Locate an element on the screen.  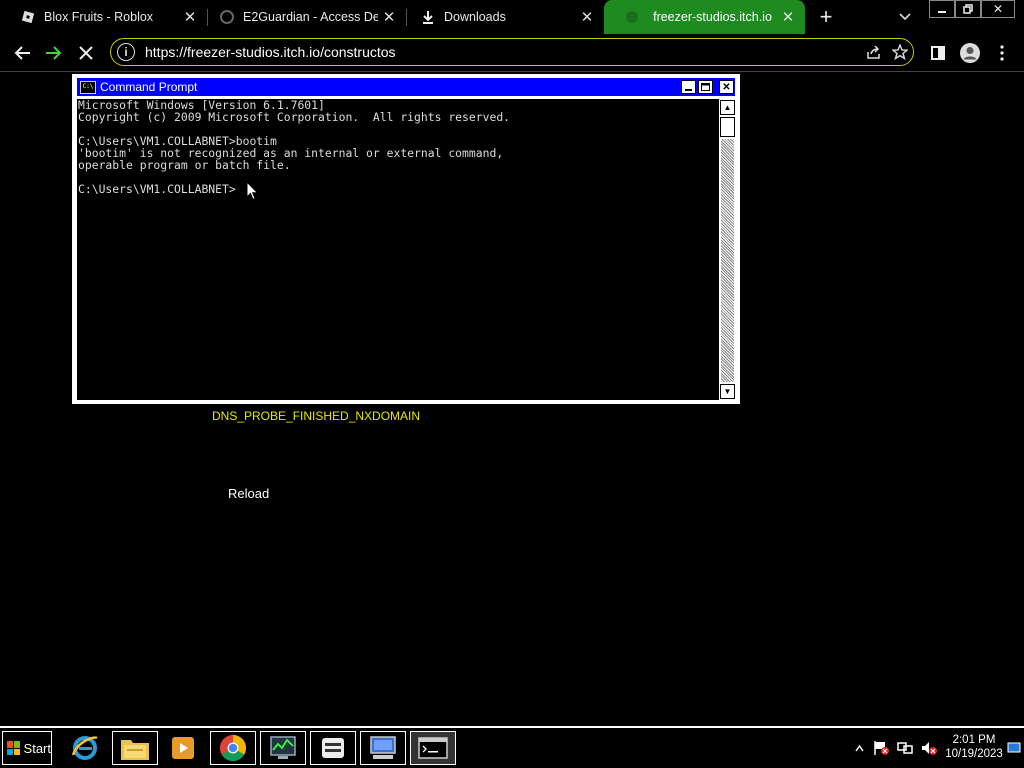
task-manager-icon is located at coordinates (283, 748).